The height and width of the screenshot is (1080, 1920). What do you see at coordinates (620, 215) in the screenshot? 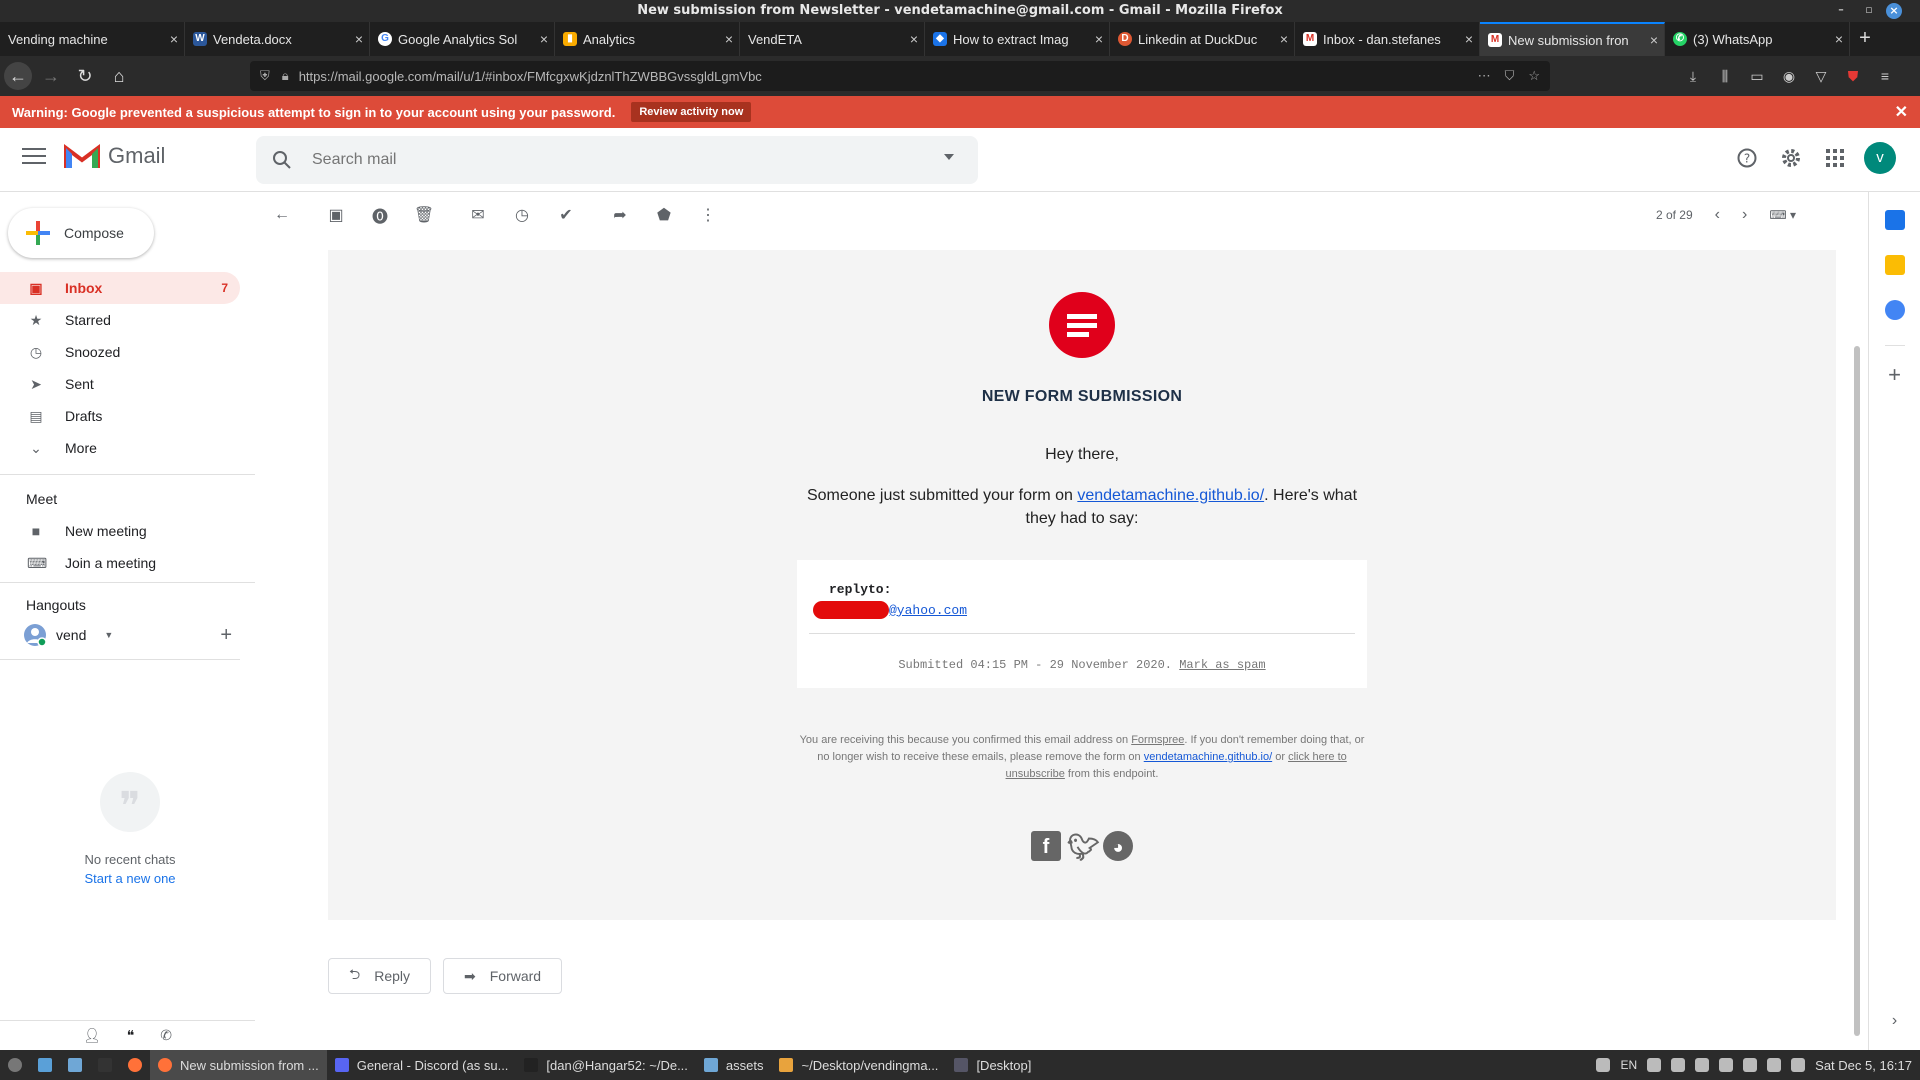
I see `move-to-icon: ➦` at bounding box center [620, 215].